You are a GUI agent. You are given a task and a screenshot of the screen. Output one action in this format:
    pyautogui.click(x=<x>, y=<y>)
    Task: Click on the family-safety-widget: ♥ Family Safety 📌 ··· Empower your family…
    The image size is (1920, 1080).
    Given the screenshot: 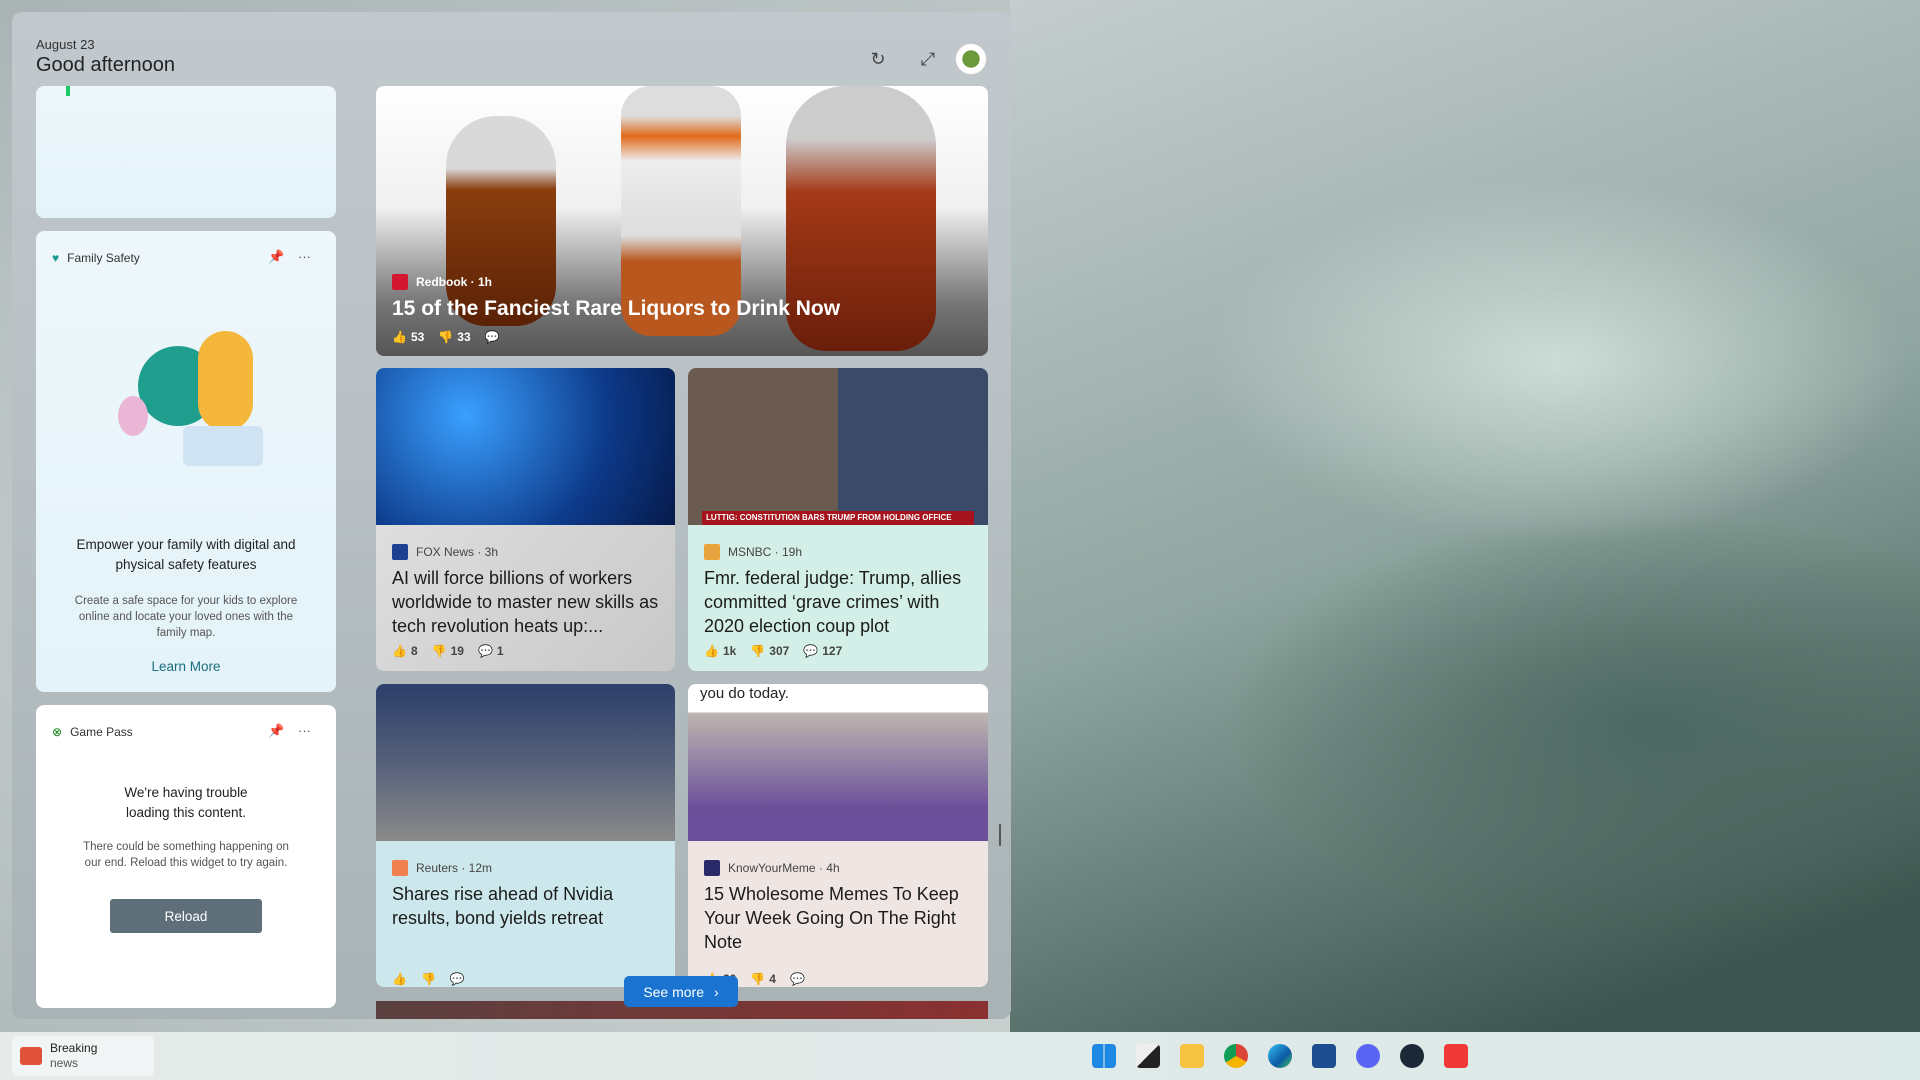 What is the action you would take?
    pyautogui.click(x=186, y=461)
    